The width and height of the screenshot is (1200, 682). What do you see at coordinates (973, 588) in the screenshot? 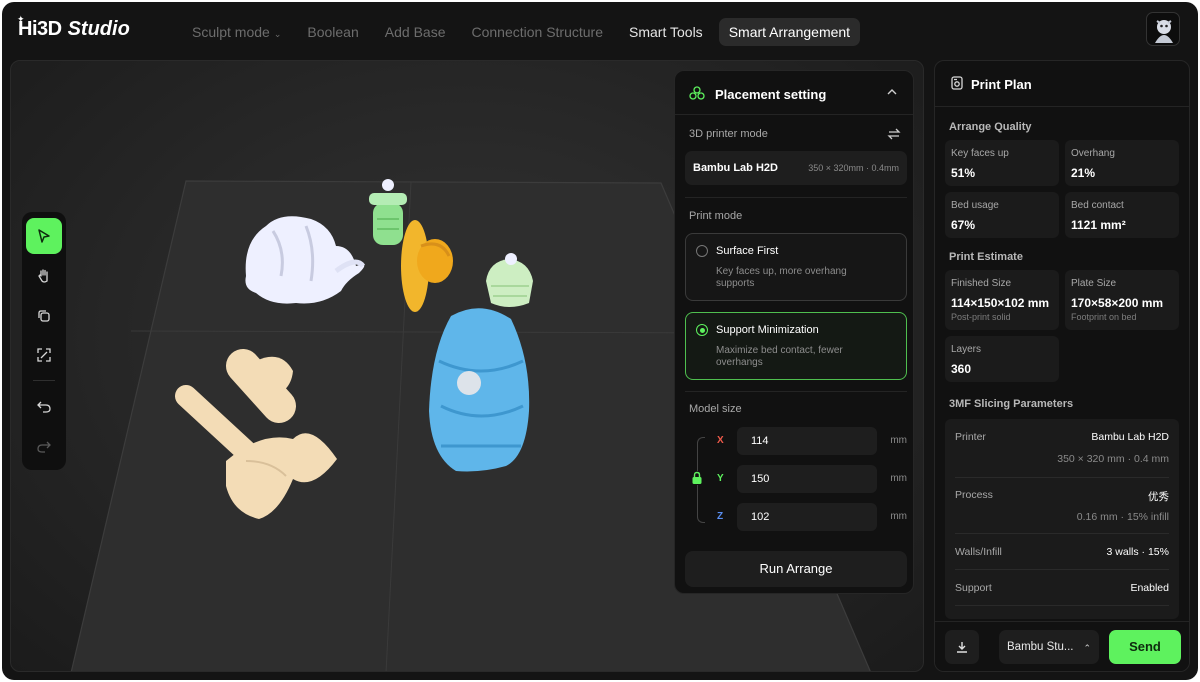
I see `param-key: Support` at bounding box center [973, 588].